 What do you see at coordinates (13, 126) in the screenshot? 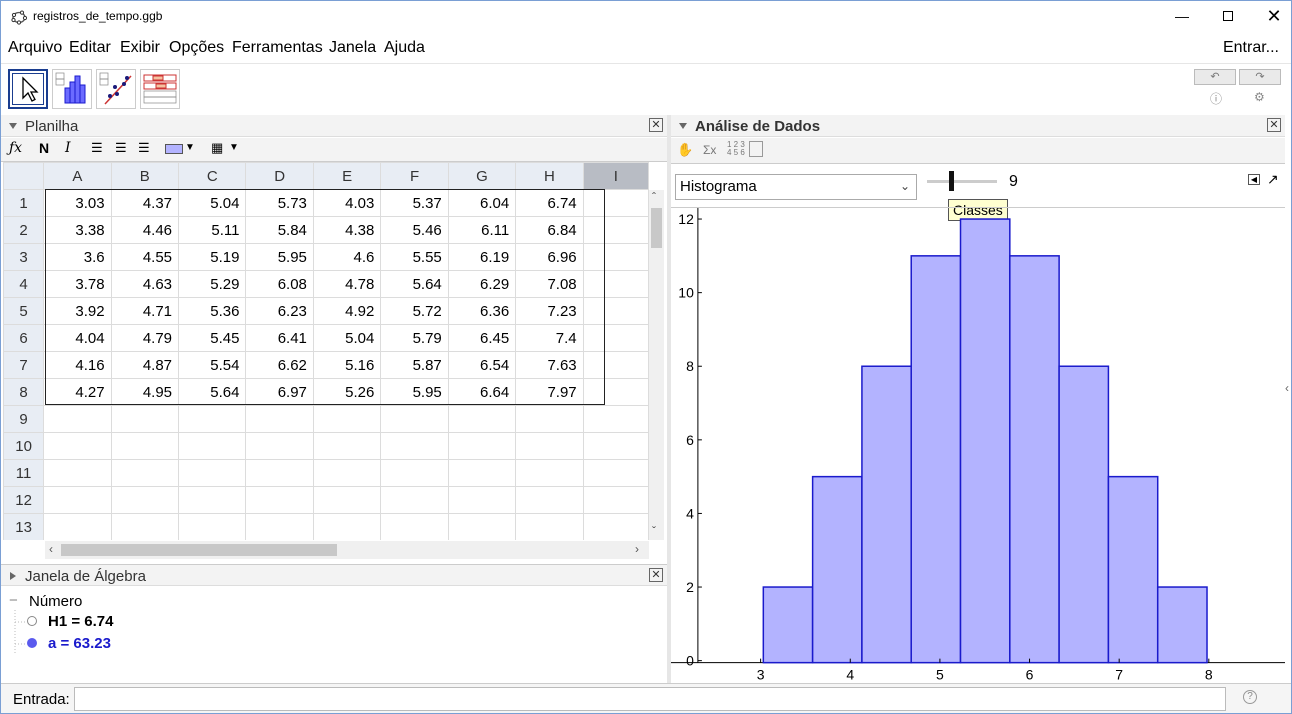
I see `collapse-triangle-icon` at bounding box center [13, 126].